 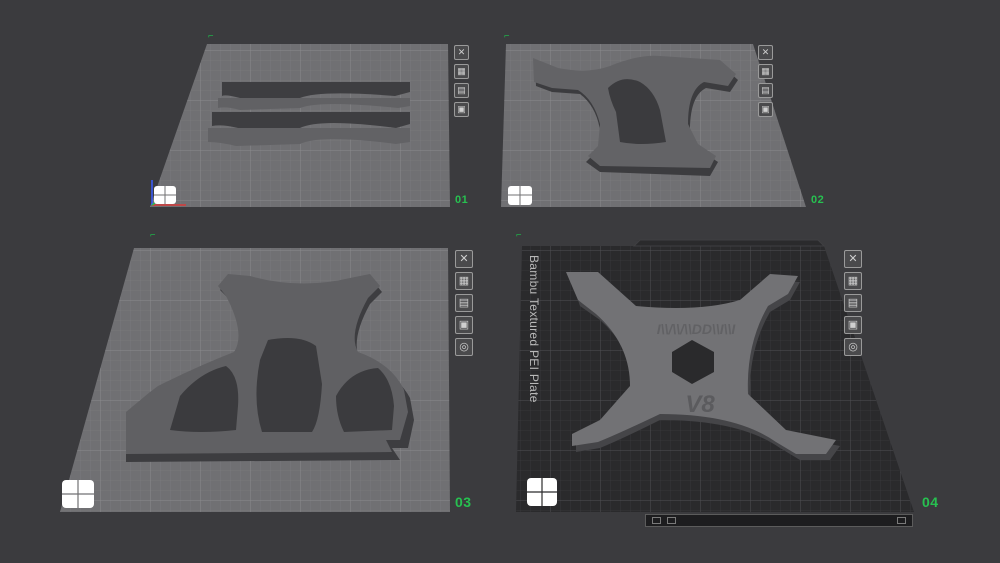 I want to click on plate-4-logo-tile, so click(x=542, y=492).